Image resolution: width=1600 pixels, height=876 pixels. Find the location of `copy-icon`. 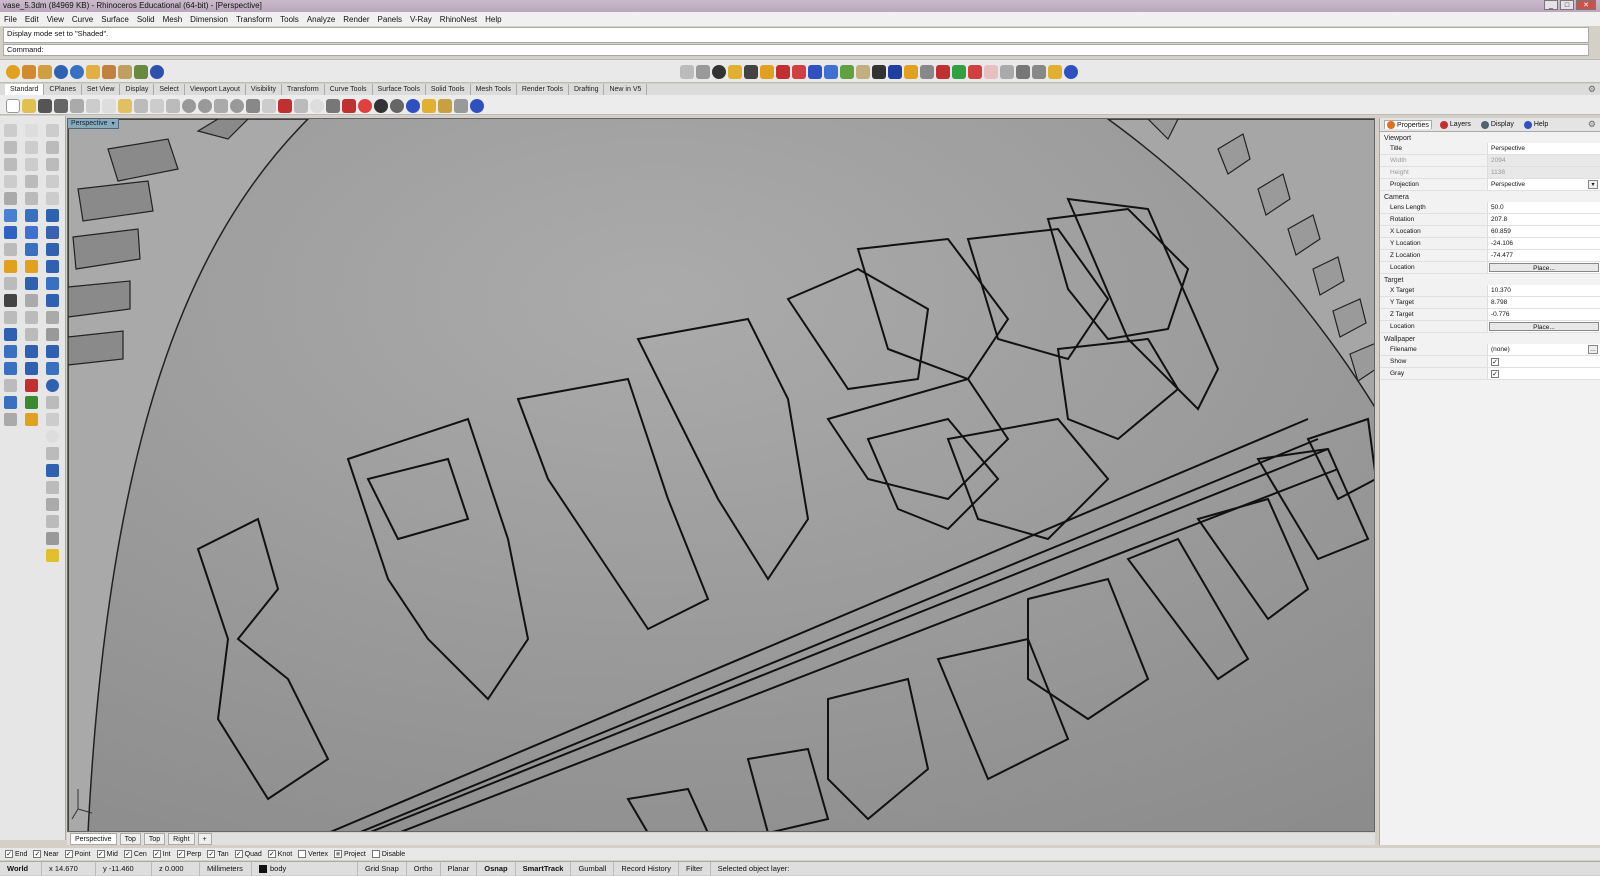

copy-icon is located at coordinates (109, 106).